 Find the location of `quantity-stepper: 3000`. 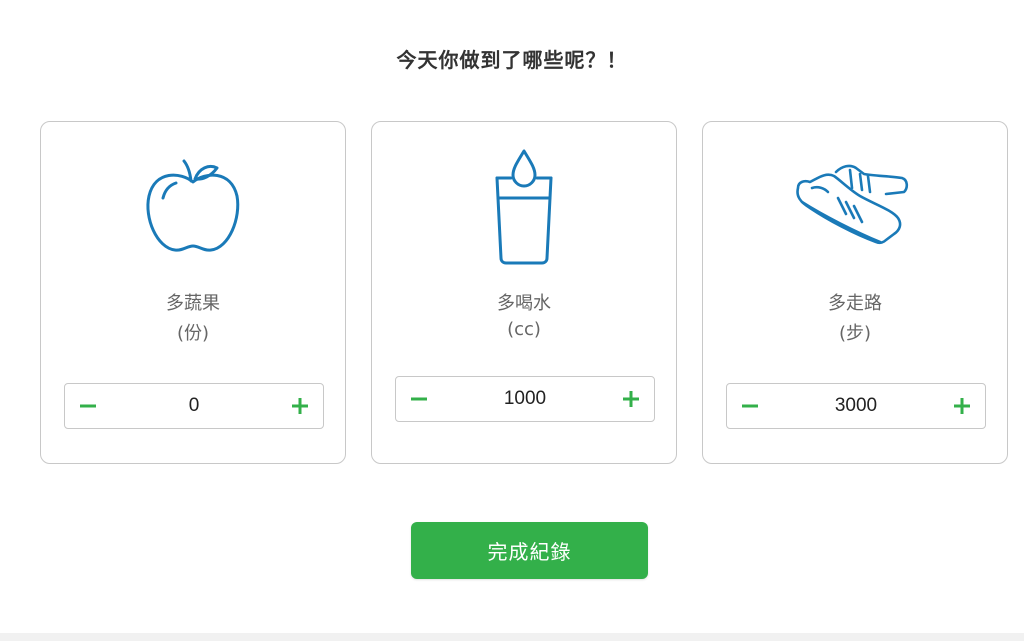

quantity-stepper: 3000 is located at coordinates (856, 406).